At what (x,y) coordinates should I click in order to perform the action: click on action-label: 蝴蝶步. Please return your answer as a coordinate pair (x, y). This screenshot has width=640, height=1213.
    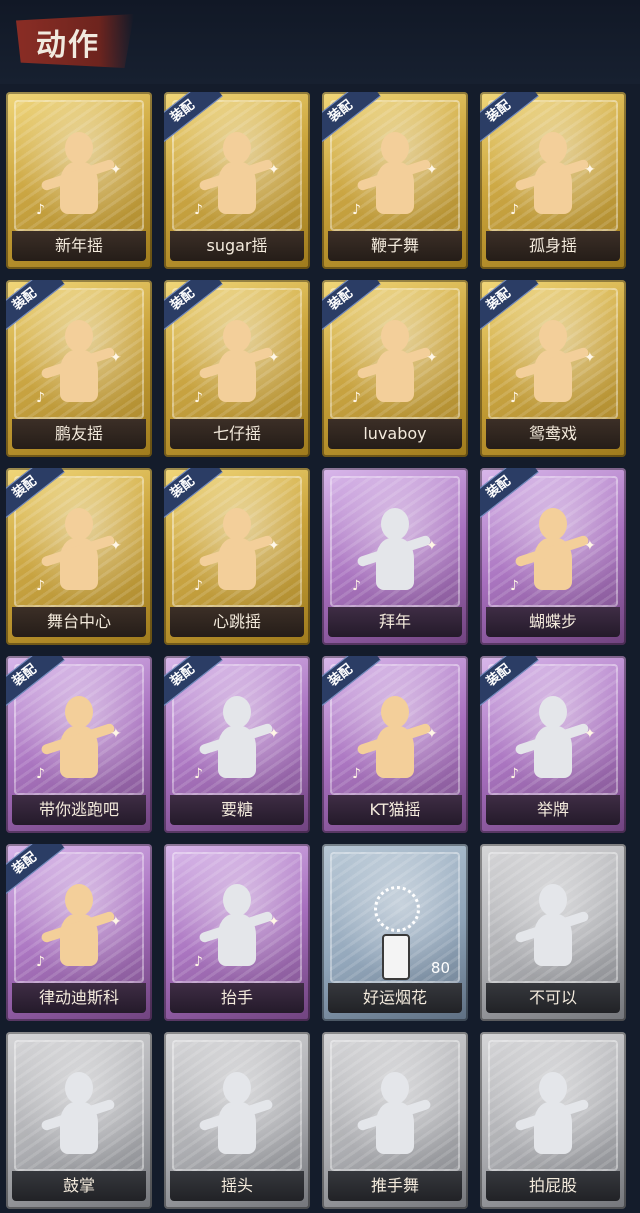
    Looking at the image, I should click on (553, 622).